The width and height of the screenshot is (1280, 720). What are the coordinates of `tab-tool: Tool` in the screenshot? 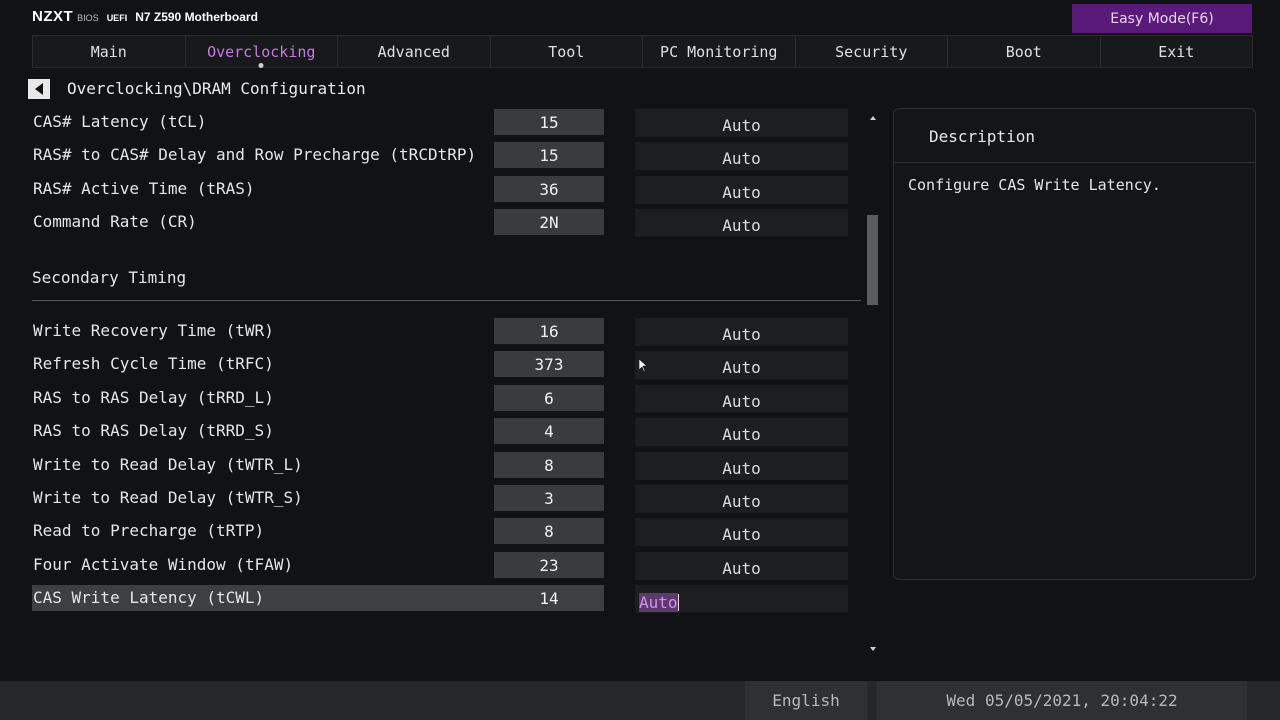 It's located at (566, 51).